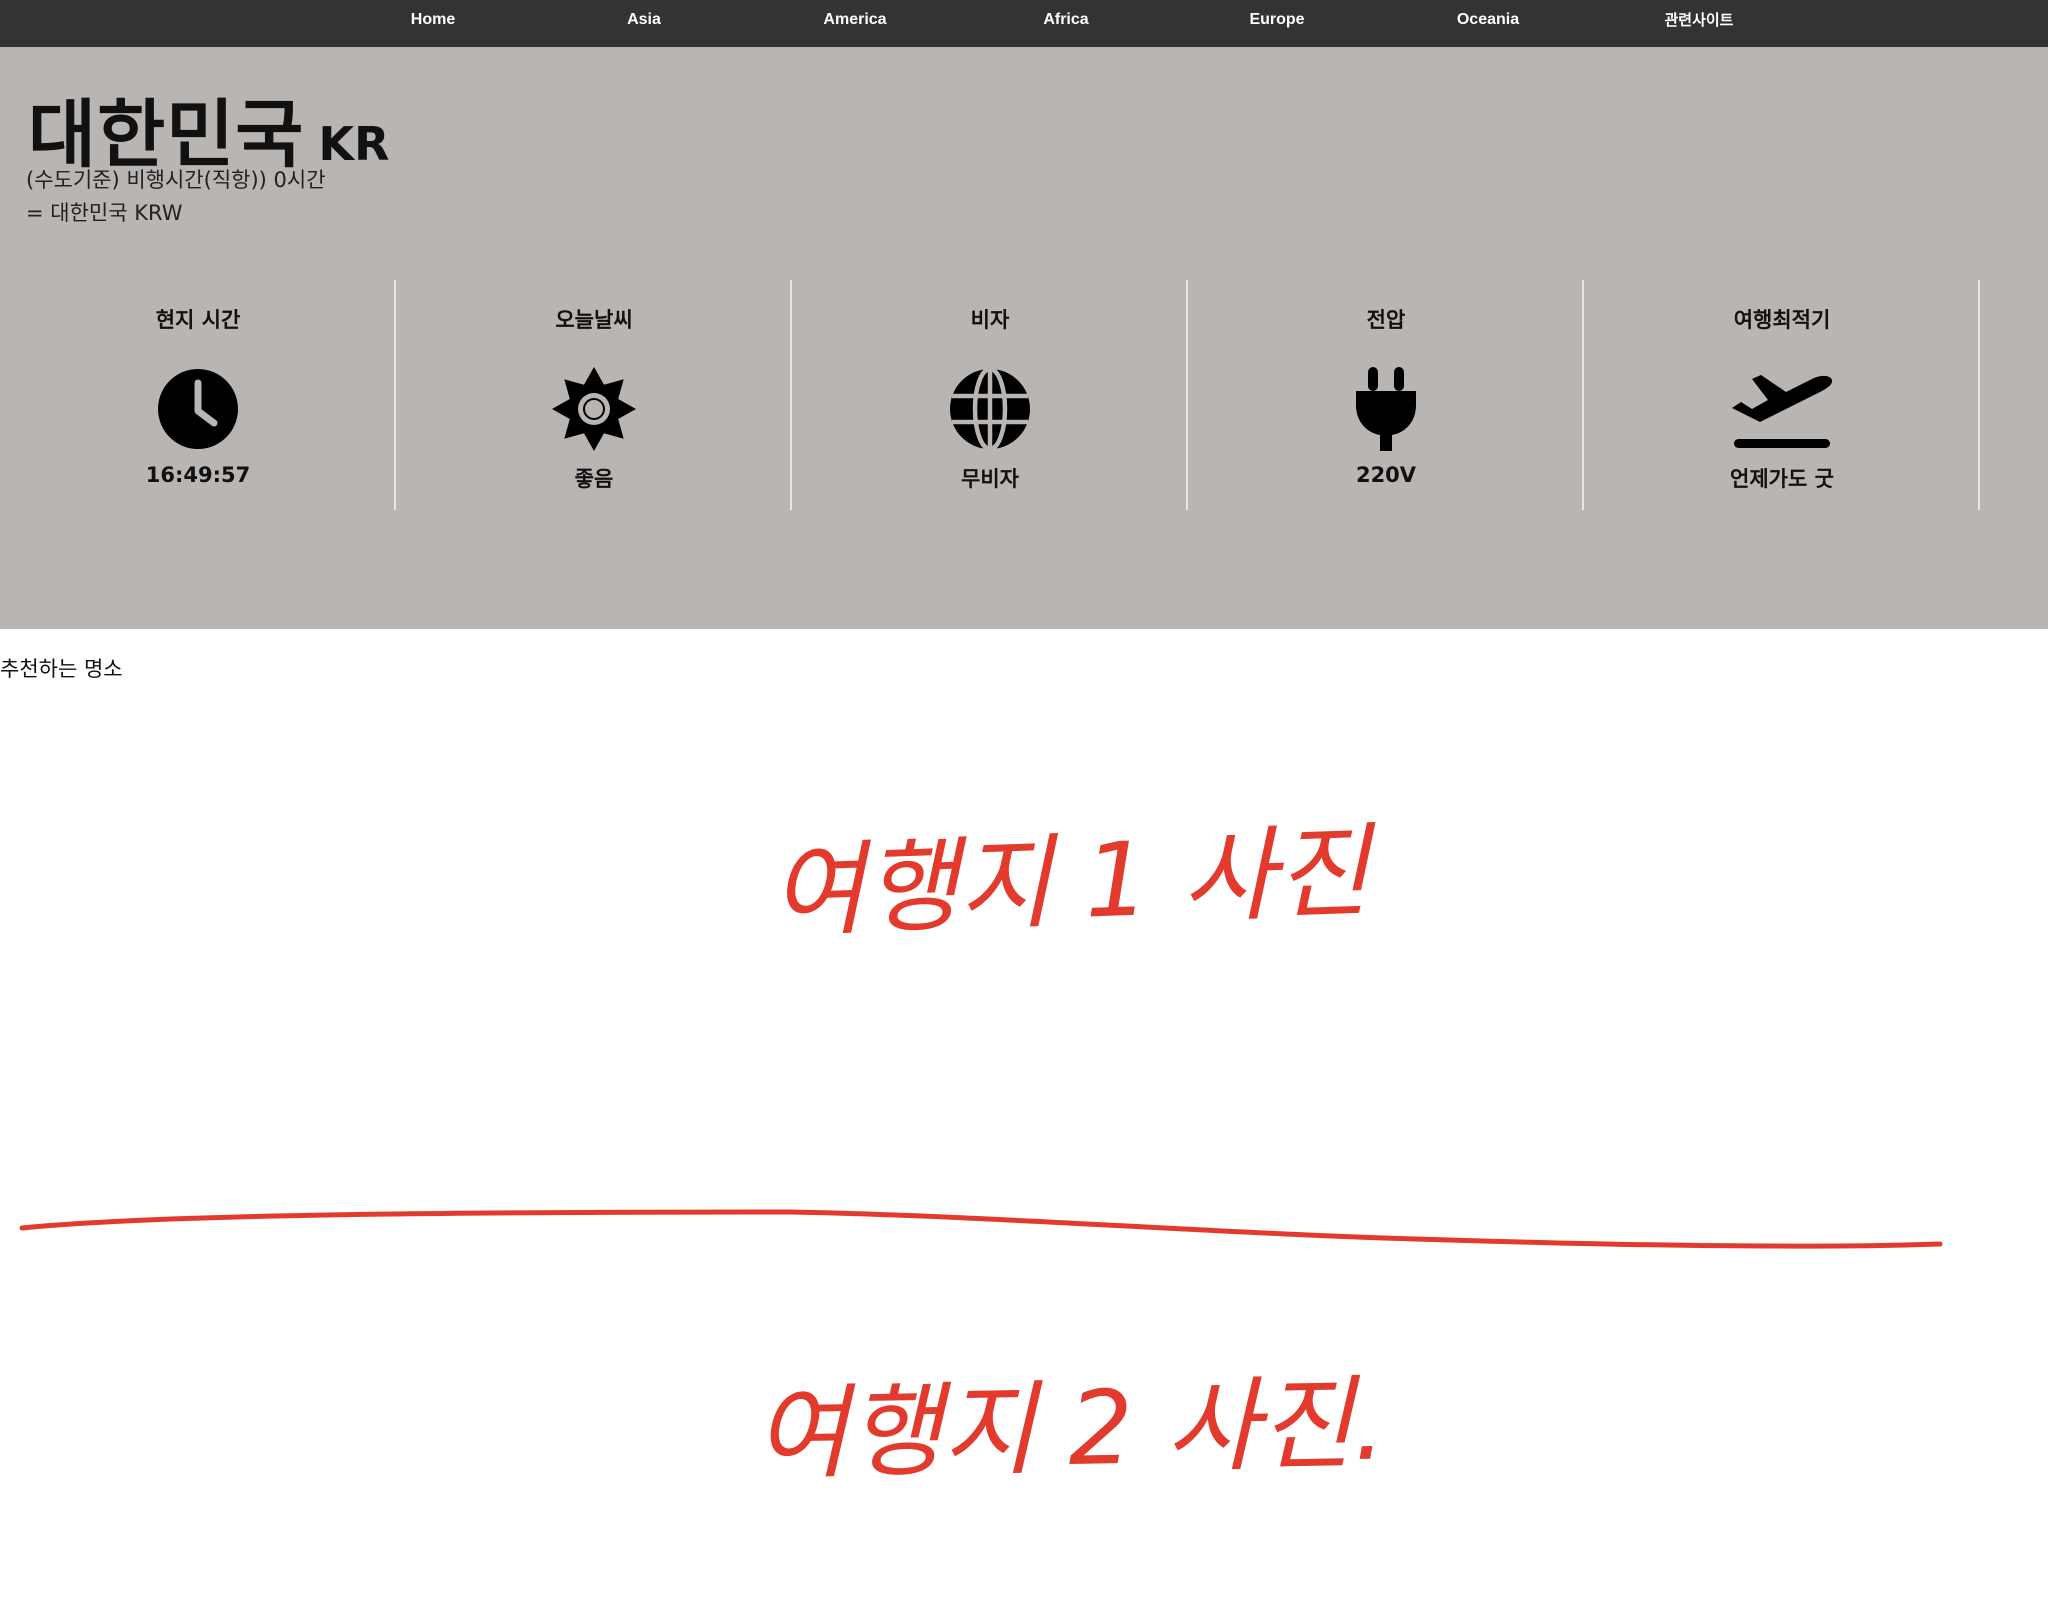  I want to click on destination-2-photo-placeholder: 여행지 2 사진., so click(1024, 1432).